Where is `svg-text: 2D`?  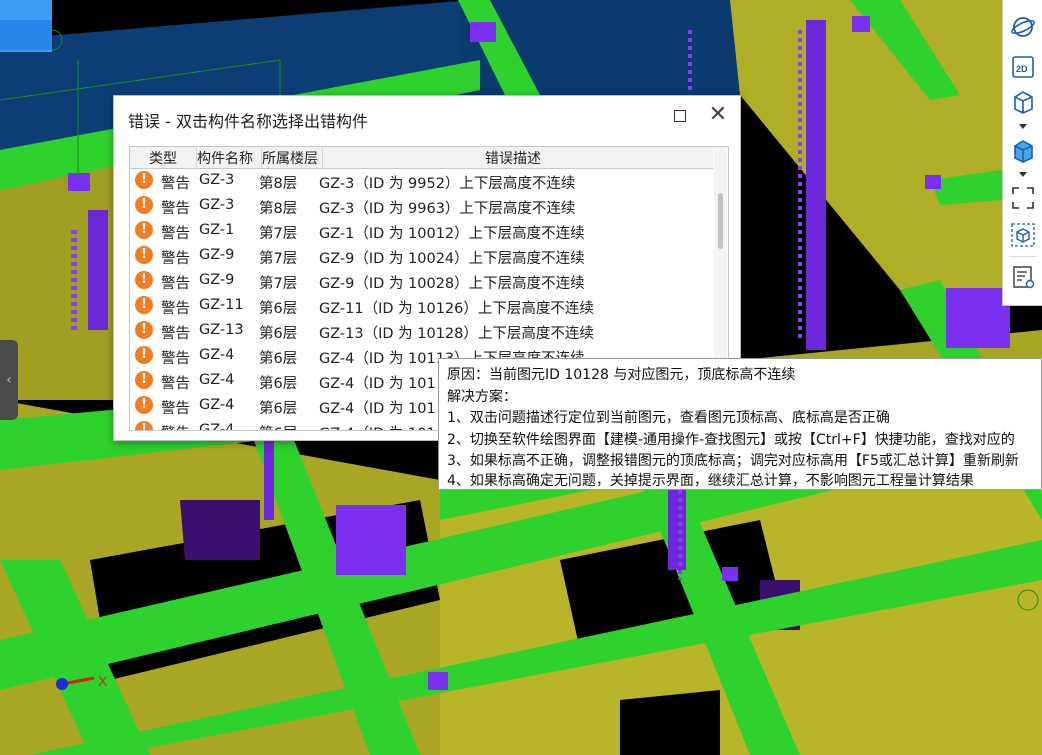
svg-text: 2D is located at coordinates (1022, 69).